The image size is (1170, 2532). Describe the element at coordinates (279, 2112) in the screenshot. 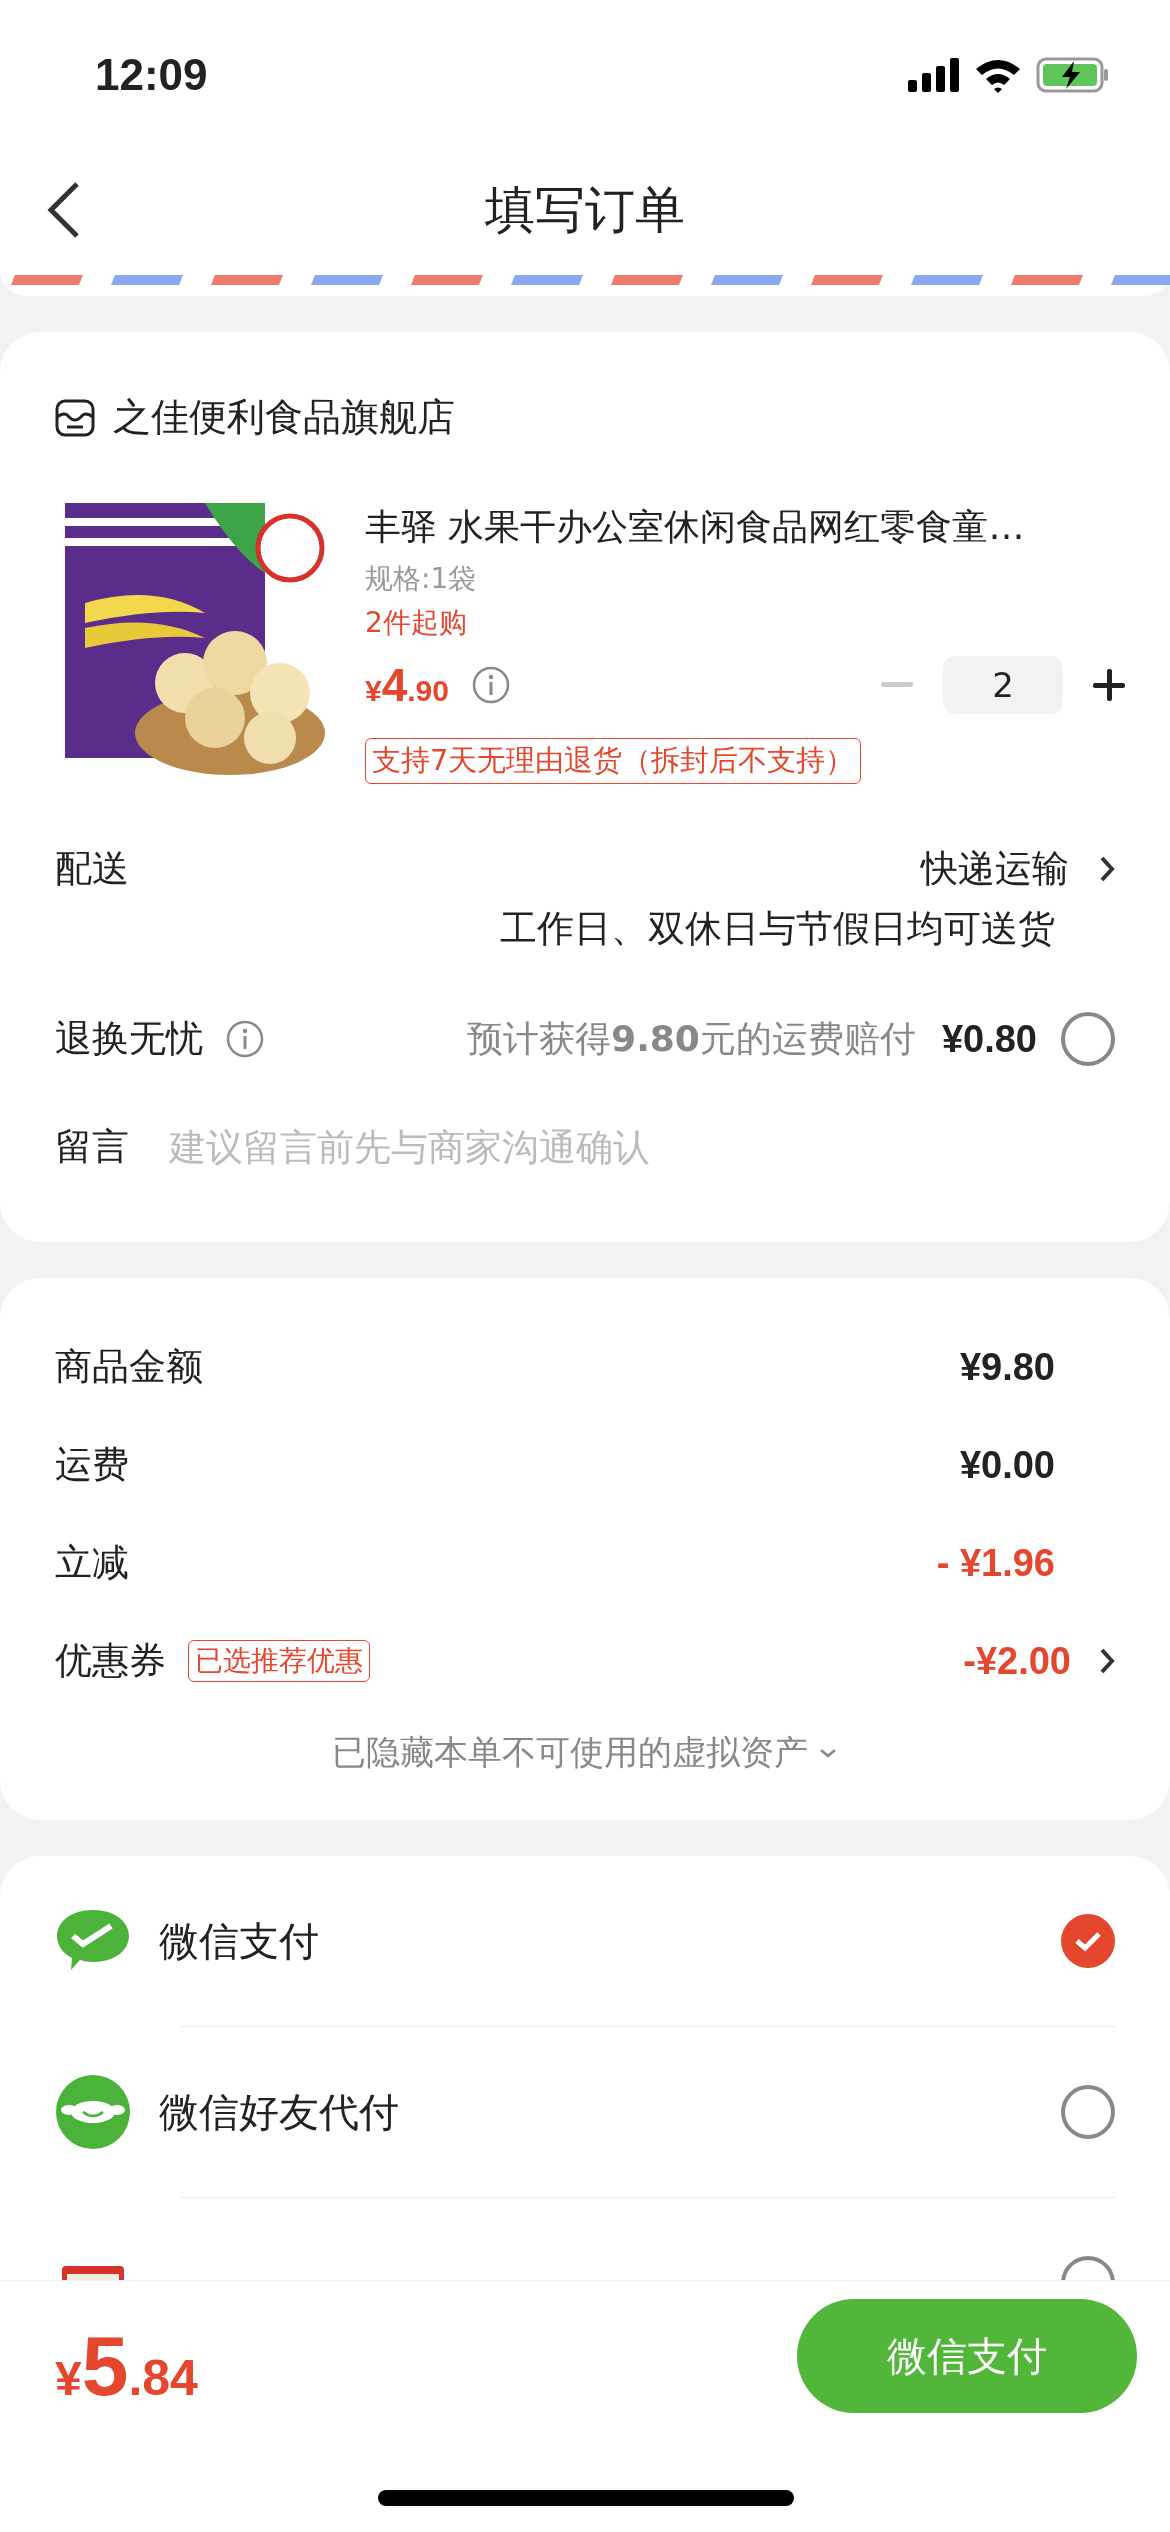

I see `payment-option: 微信好友代付` at that location.